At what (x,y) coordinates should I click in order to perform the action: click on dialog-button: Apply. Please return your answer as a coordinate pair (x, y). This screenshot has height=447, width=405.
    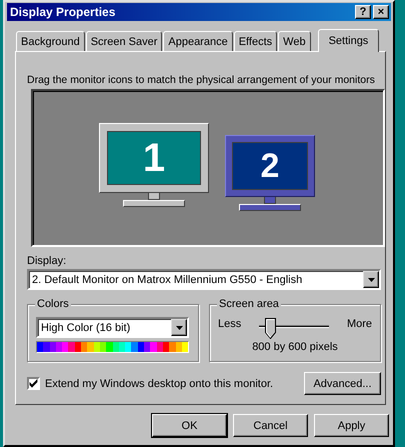
    Looking at the image, I should click on (351, 425).